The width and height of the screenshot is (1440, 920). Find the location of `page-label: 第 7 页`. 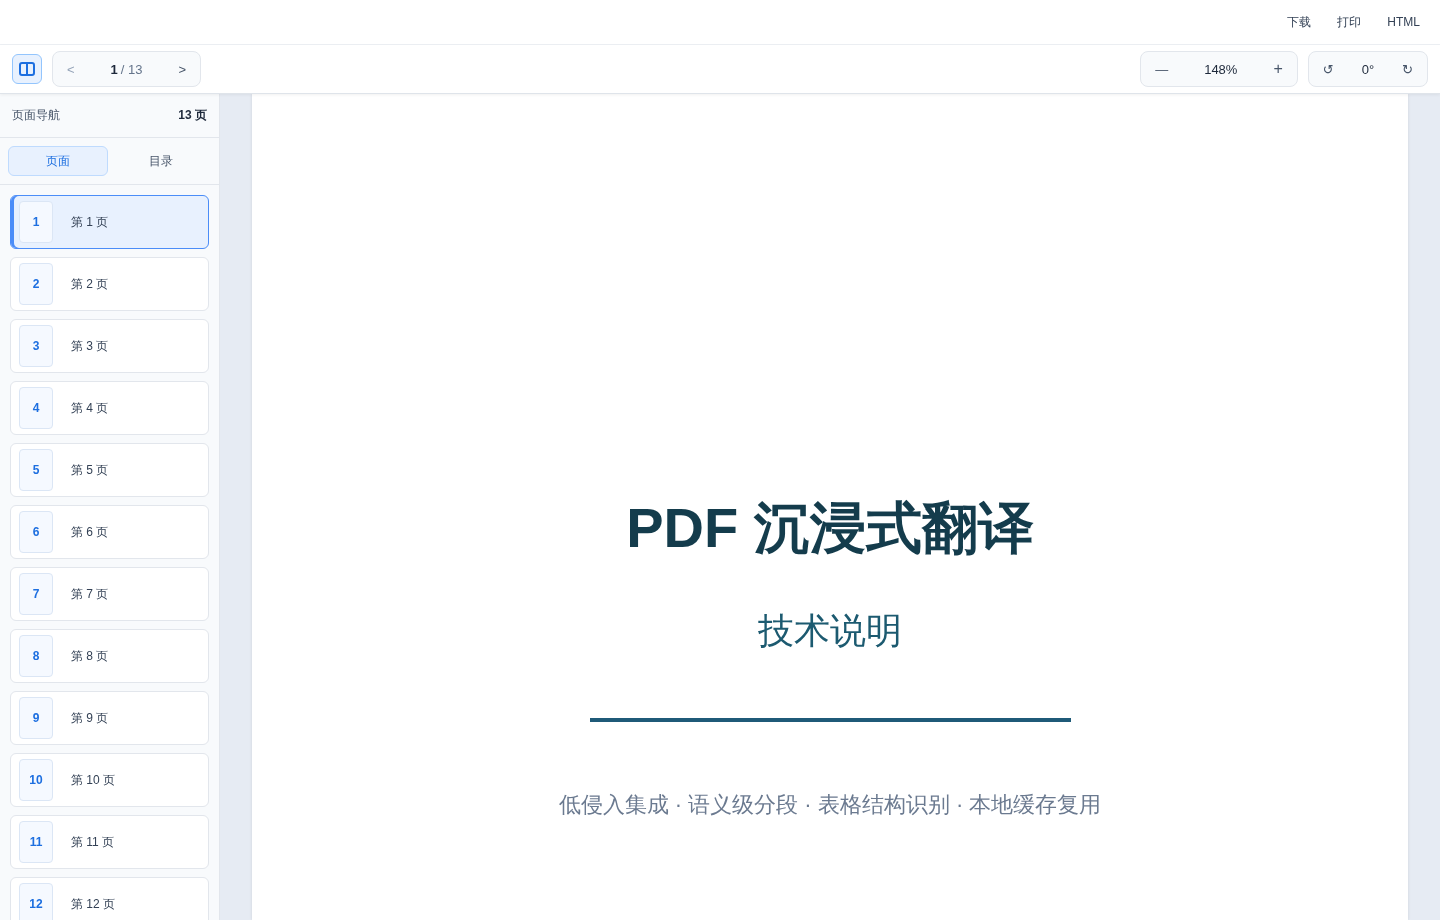

page-label: 第 7 页 is located at coordinates (90, 594).